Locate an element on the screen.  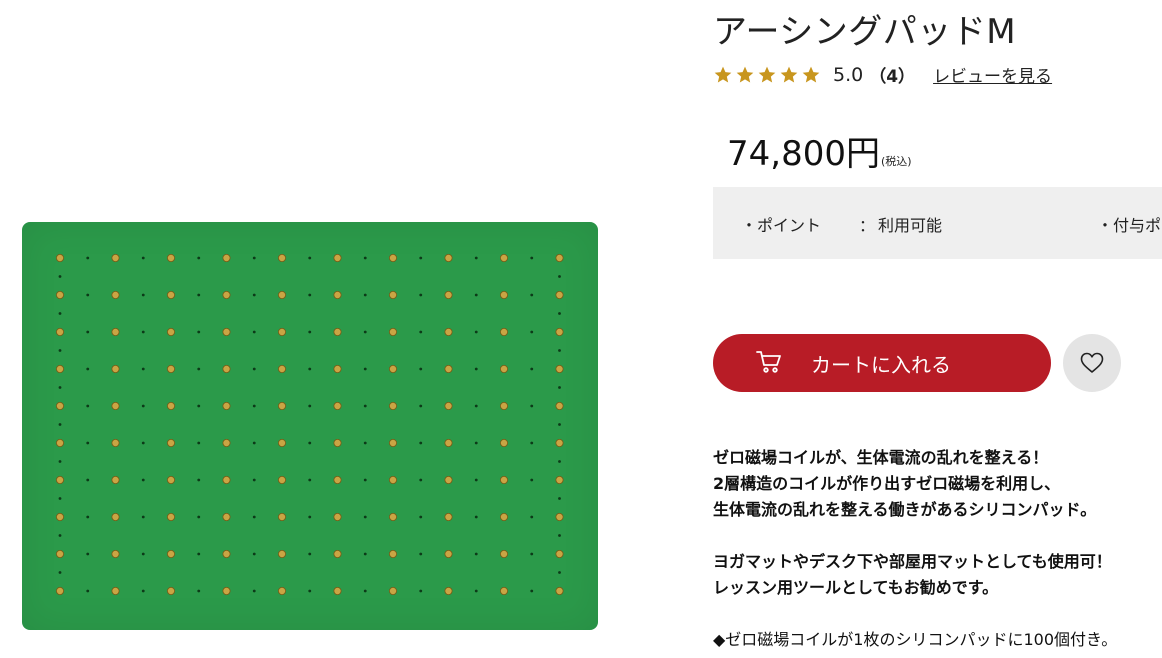
view-reviews-link: レビューを見る is located at coordinates (992, 74).